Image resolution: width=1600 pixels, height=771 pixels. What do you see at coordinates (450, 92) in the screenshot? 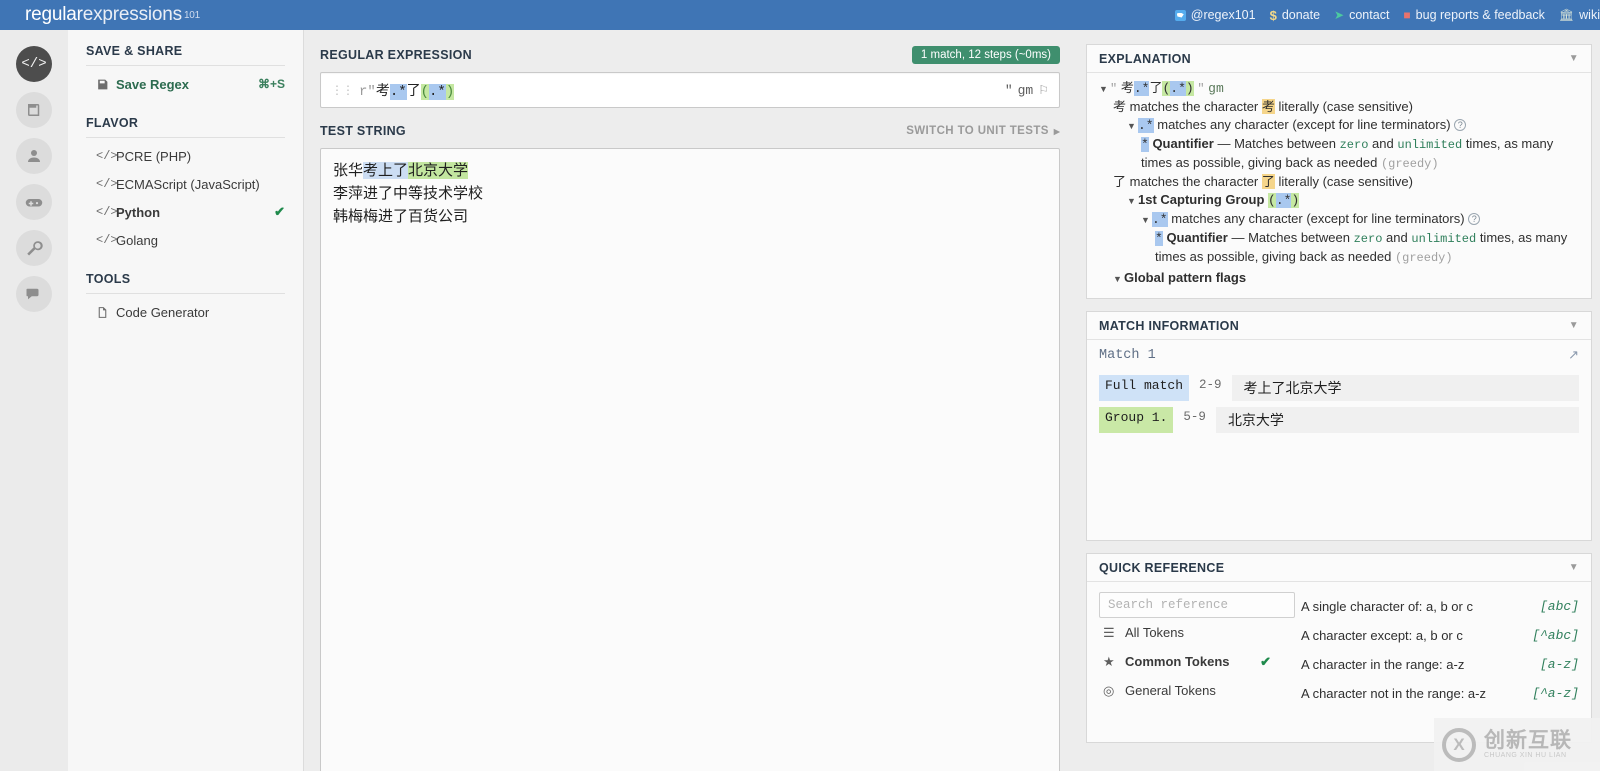
I see `regex-group-close: )` at bounding box center [450, 92].